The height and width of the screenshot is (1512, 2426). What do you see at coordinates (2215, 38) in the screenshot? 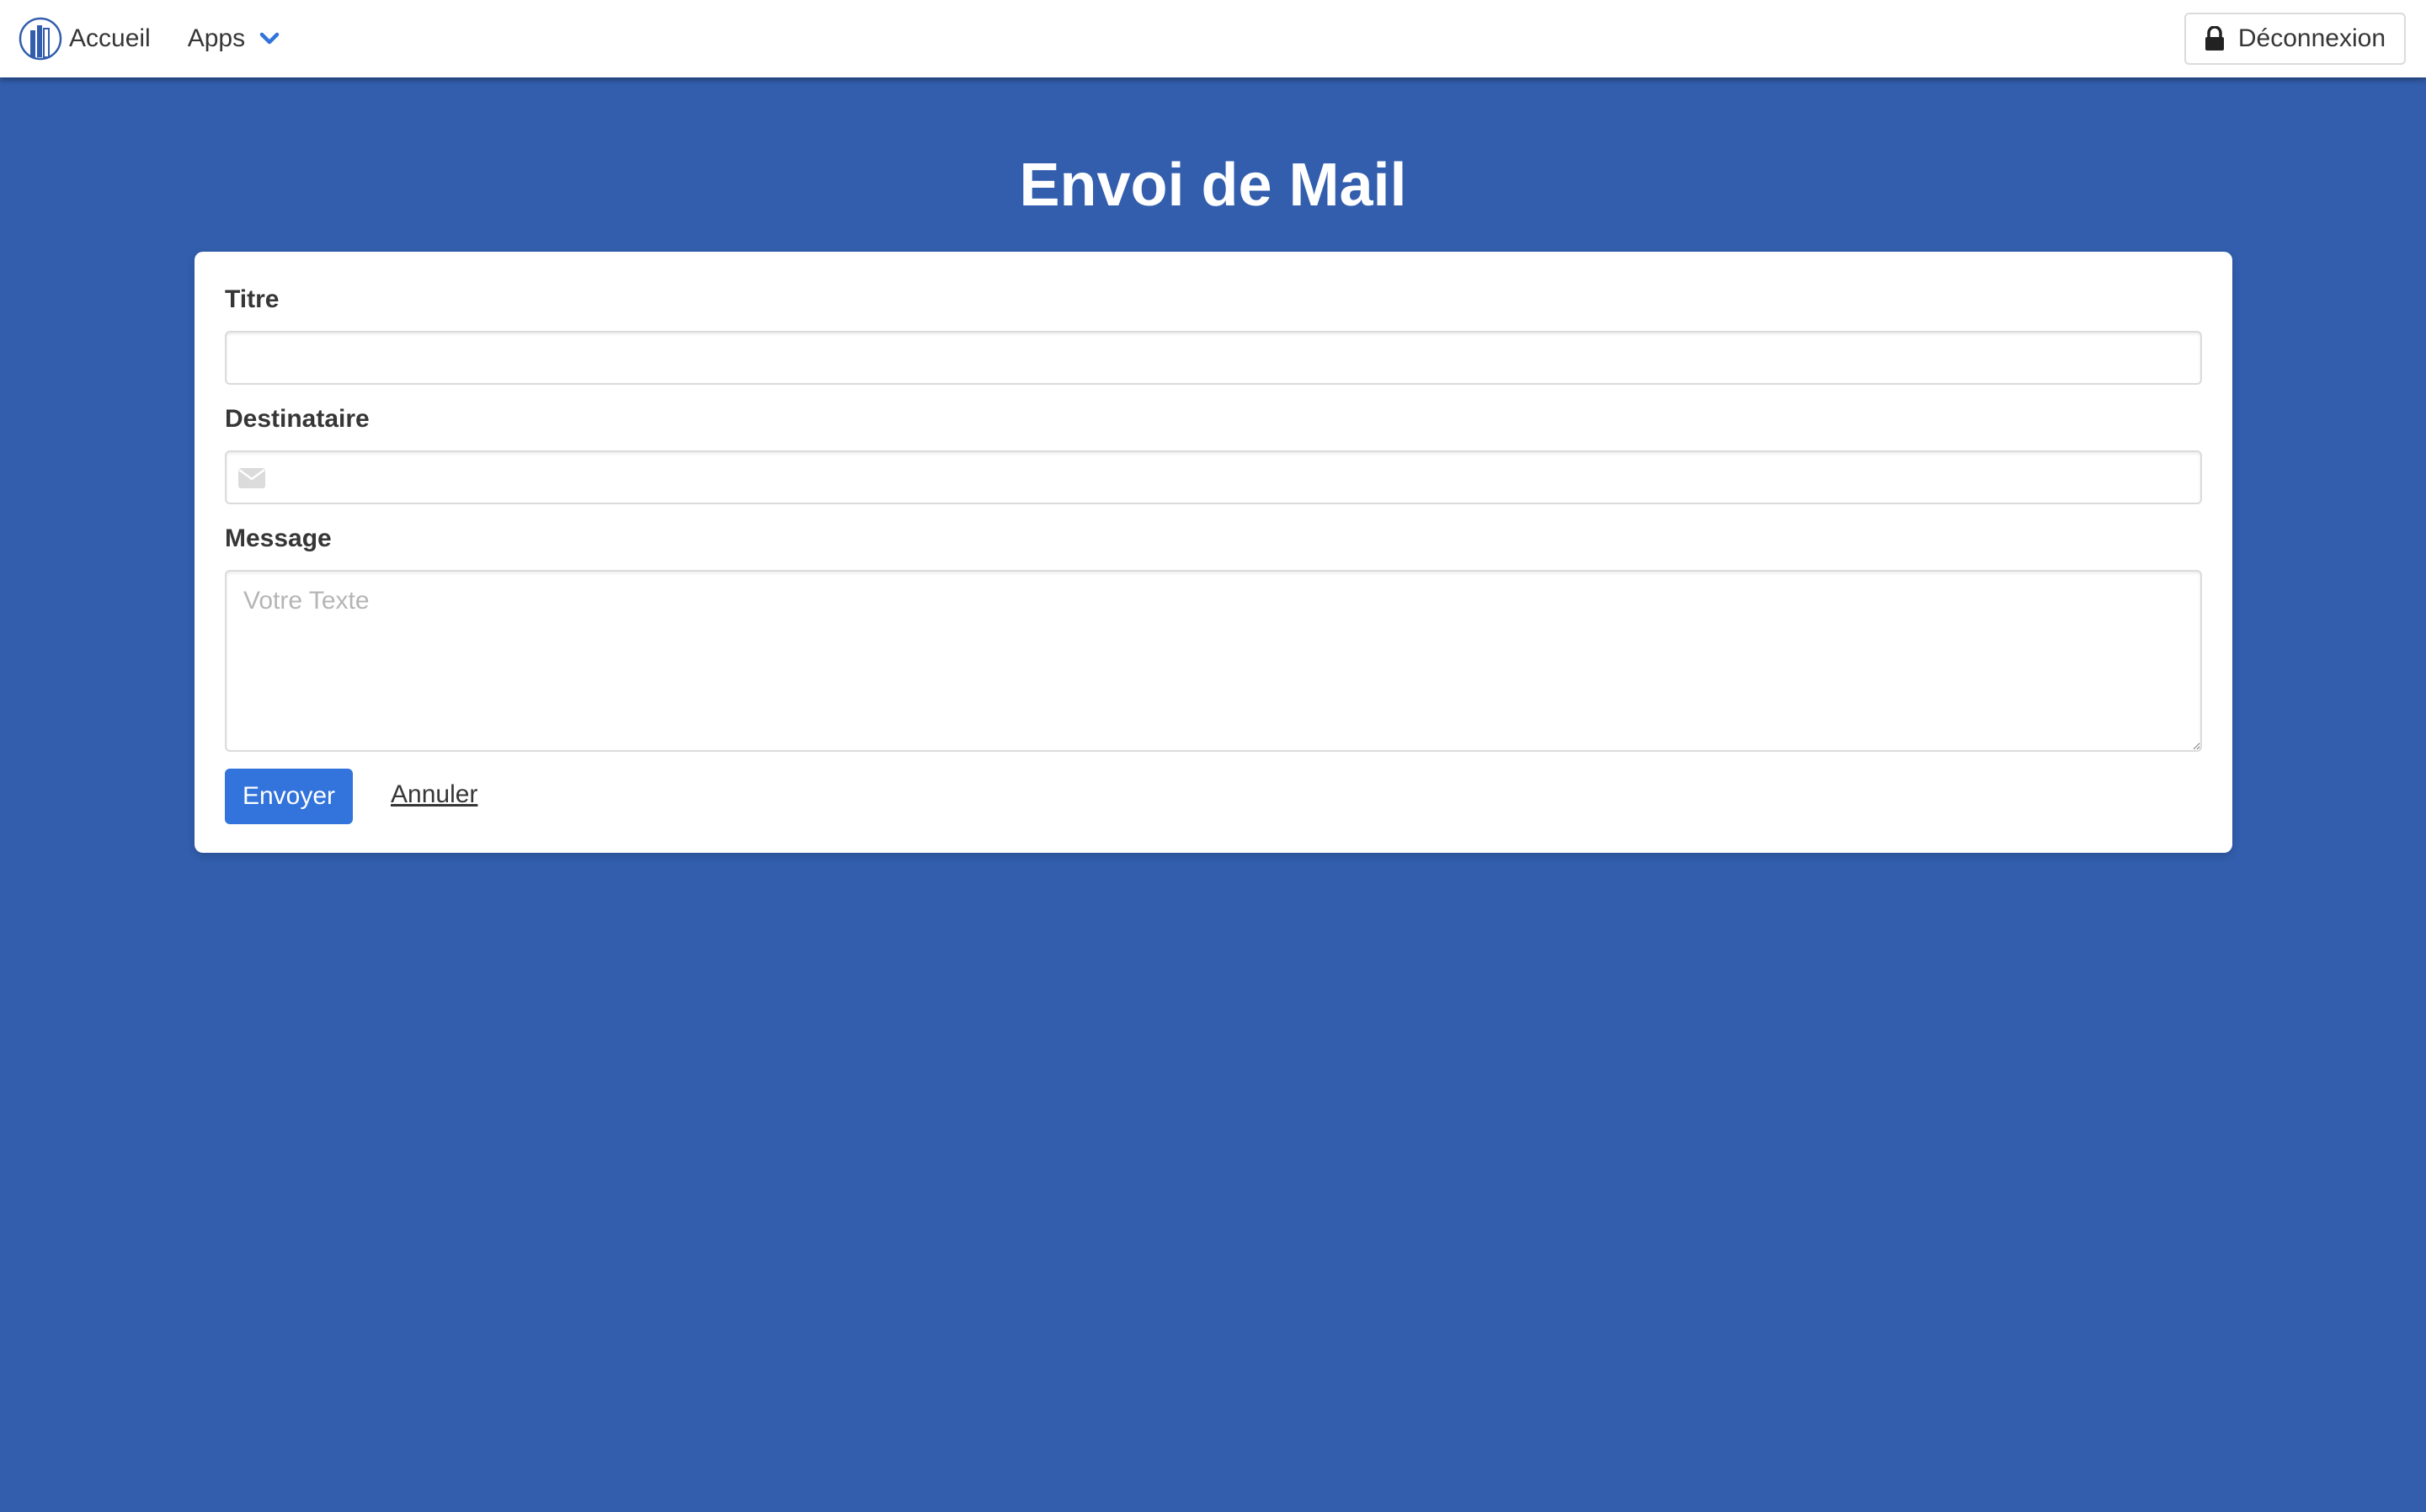
I see `lock-icon` at bounding box center [2215, 38].